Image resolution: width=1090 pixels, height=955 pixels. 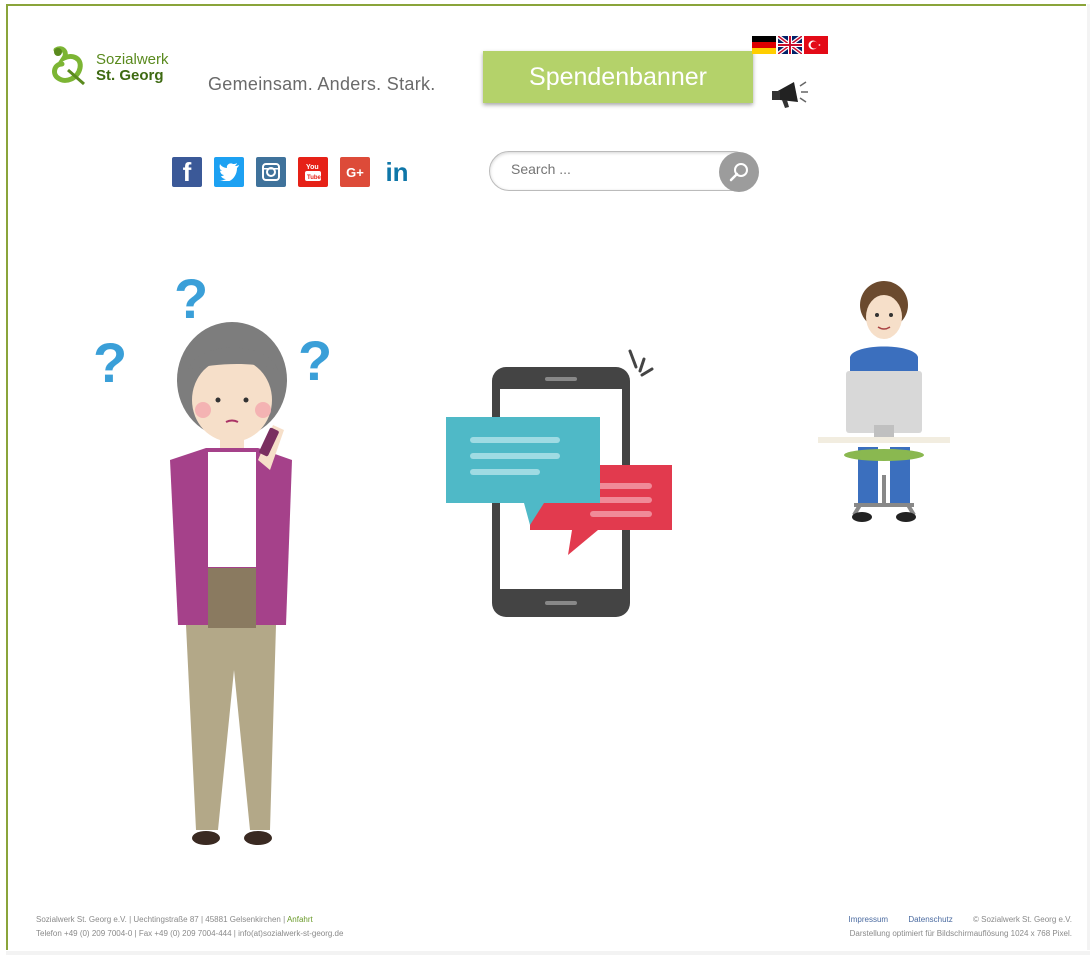 What do you see at coordinates (68, 66) in the screenshot?
I see `logo-dragon-icon` at bounding box center [68, 66].